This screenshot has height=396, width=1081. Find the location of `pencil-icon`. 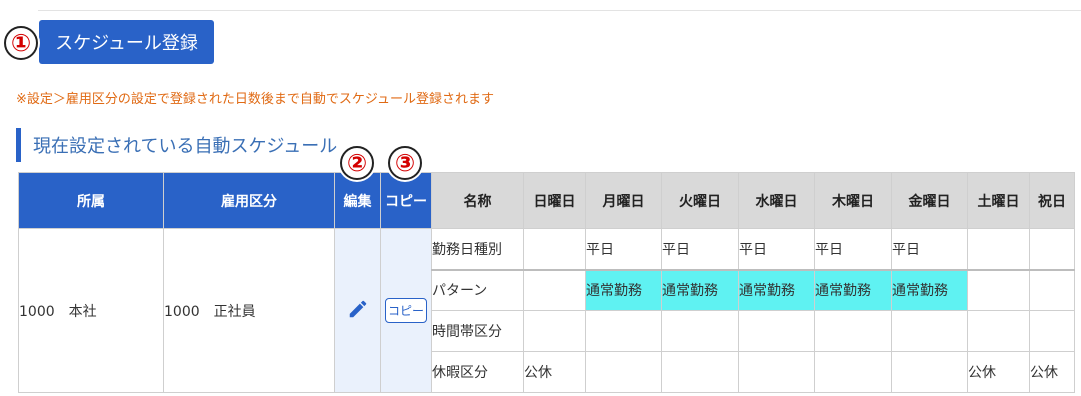

pencil-icon is located at coordinates (358, 311).